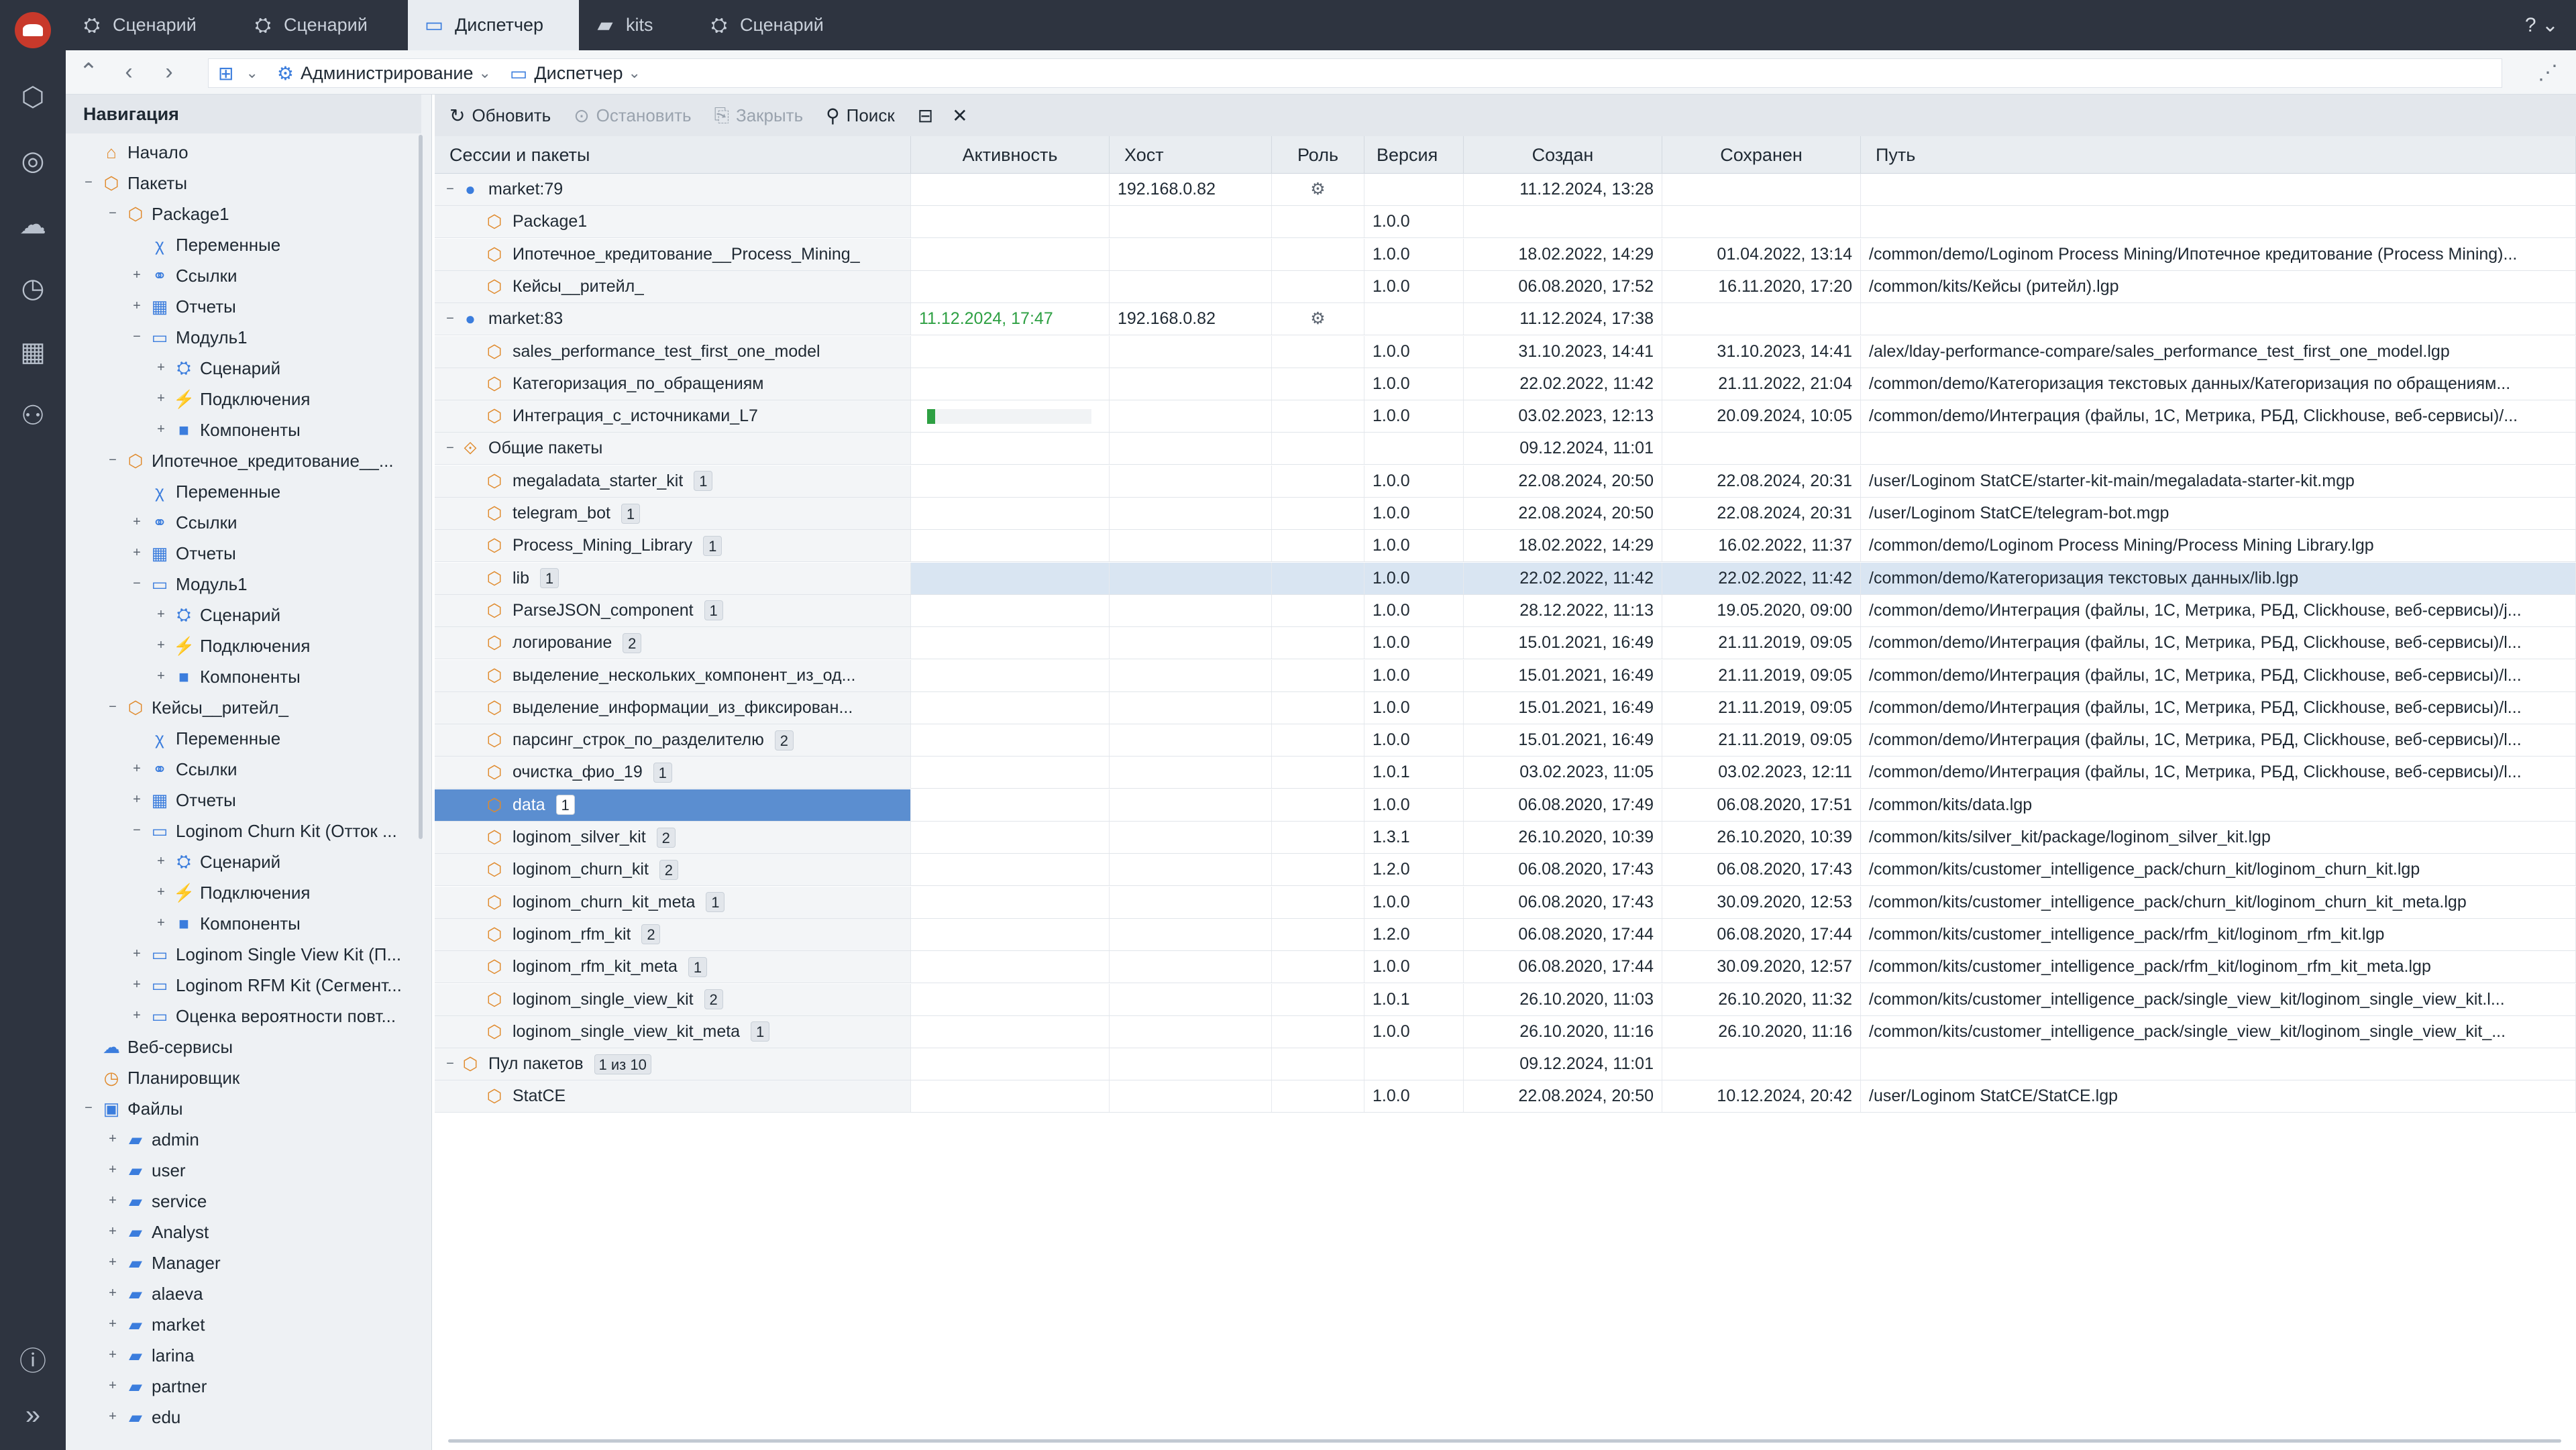  What do you see at coordinates (240, 1293) in the screenshot?
I see `nav-tree-item: + ▰ alaeva` at bounding box center [240, 1293].